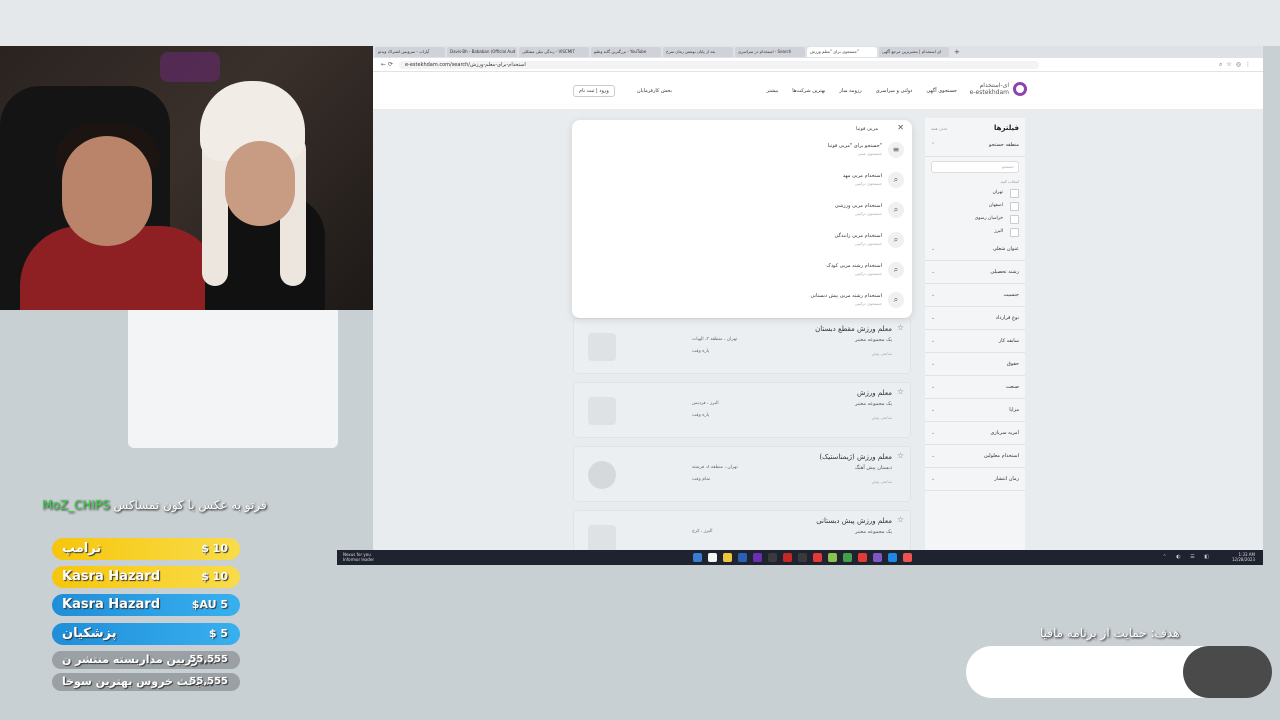 The width and height of the screenshot is (1280, 720). Describe the element at coordinates (654, 91) in the screenshot. I see `employer-link: بخش کارفرمایان` at that location.